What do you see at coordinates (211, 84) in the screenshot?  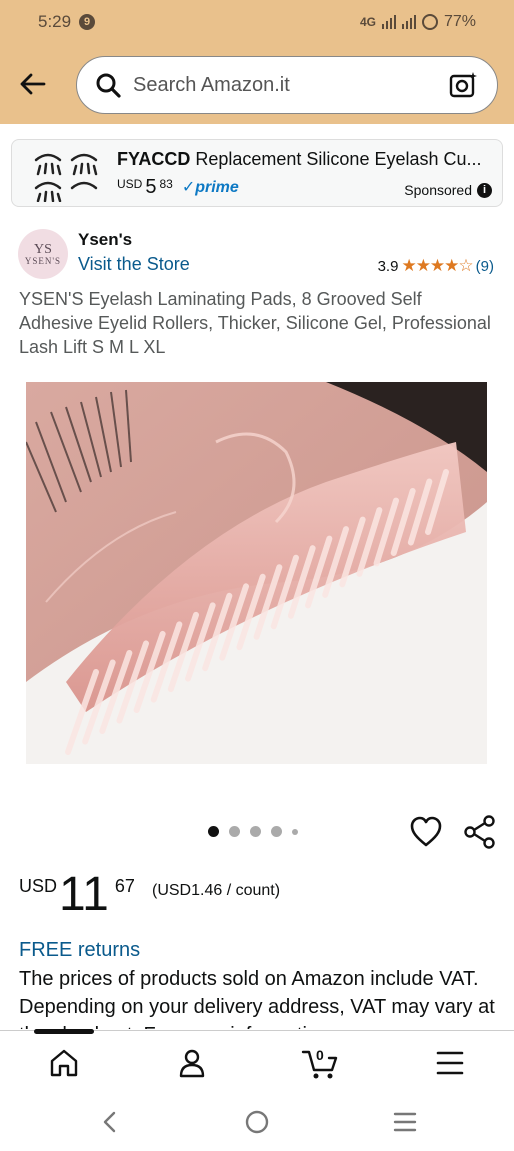 I see `search-placeholder: Search Amazon.it` at bounding box center [211, 84].